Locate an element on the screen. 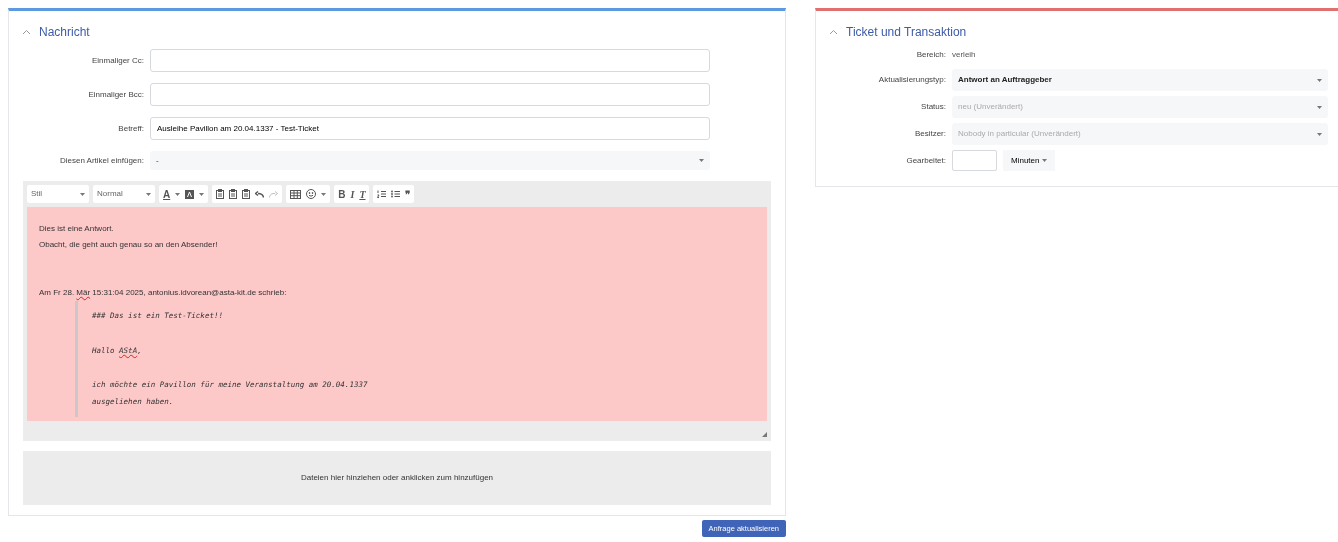 This screenshot has width=1338, height=542. table-icon is located at coordinates (296, 194).